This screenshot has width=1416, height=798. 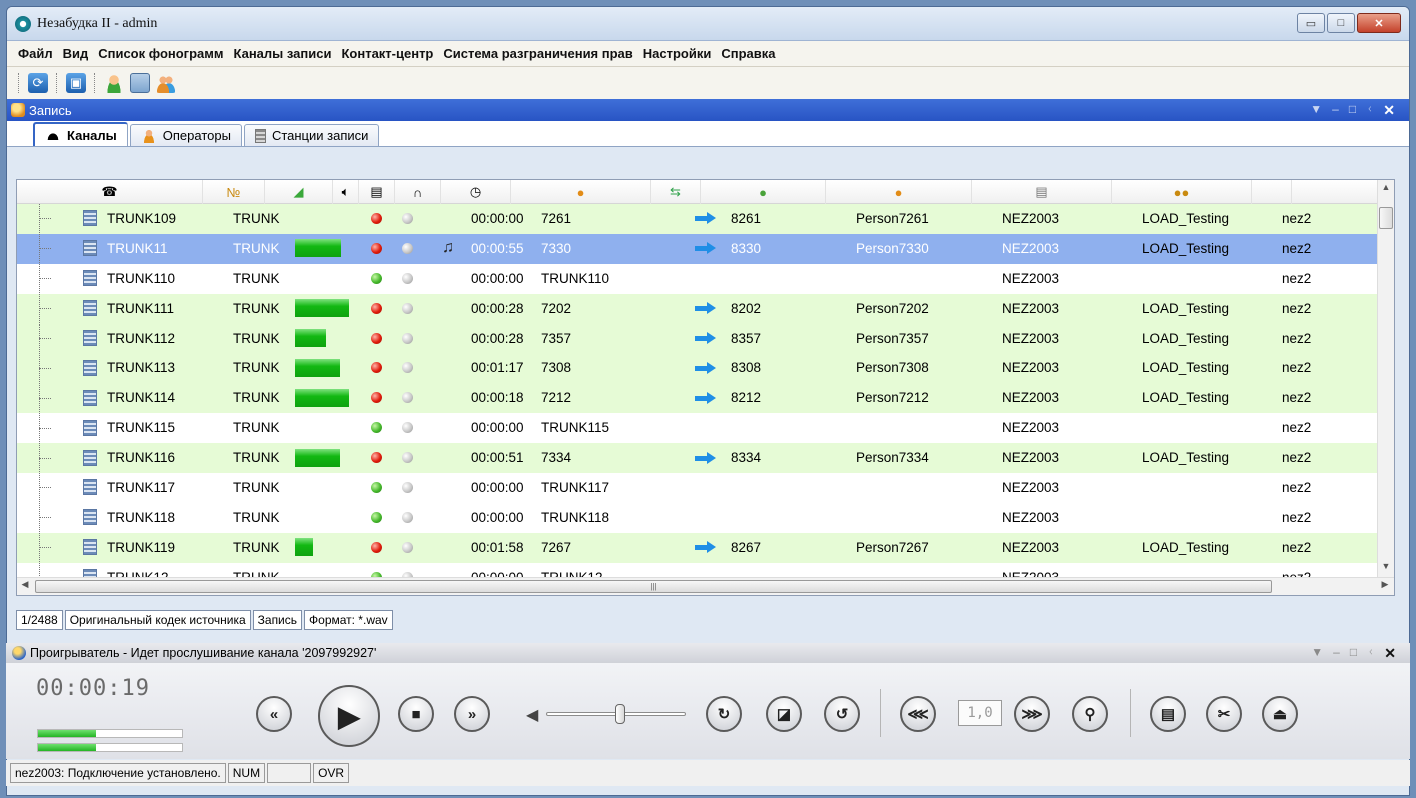 I want to click on volume-slider-knob, so click(x=619, y=714).